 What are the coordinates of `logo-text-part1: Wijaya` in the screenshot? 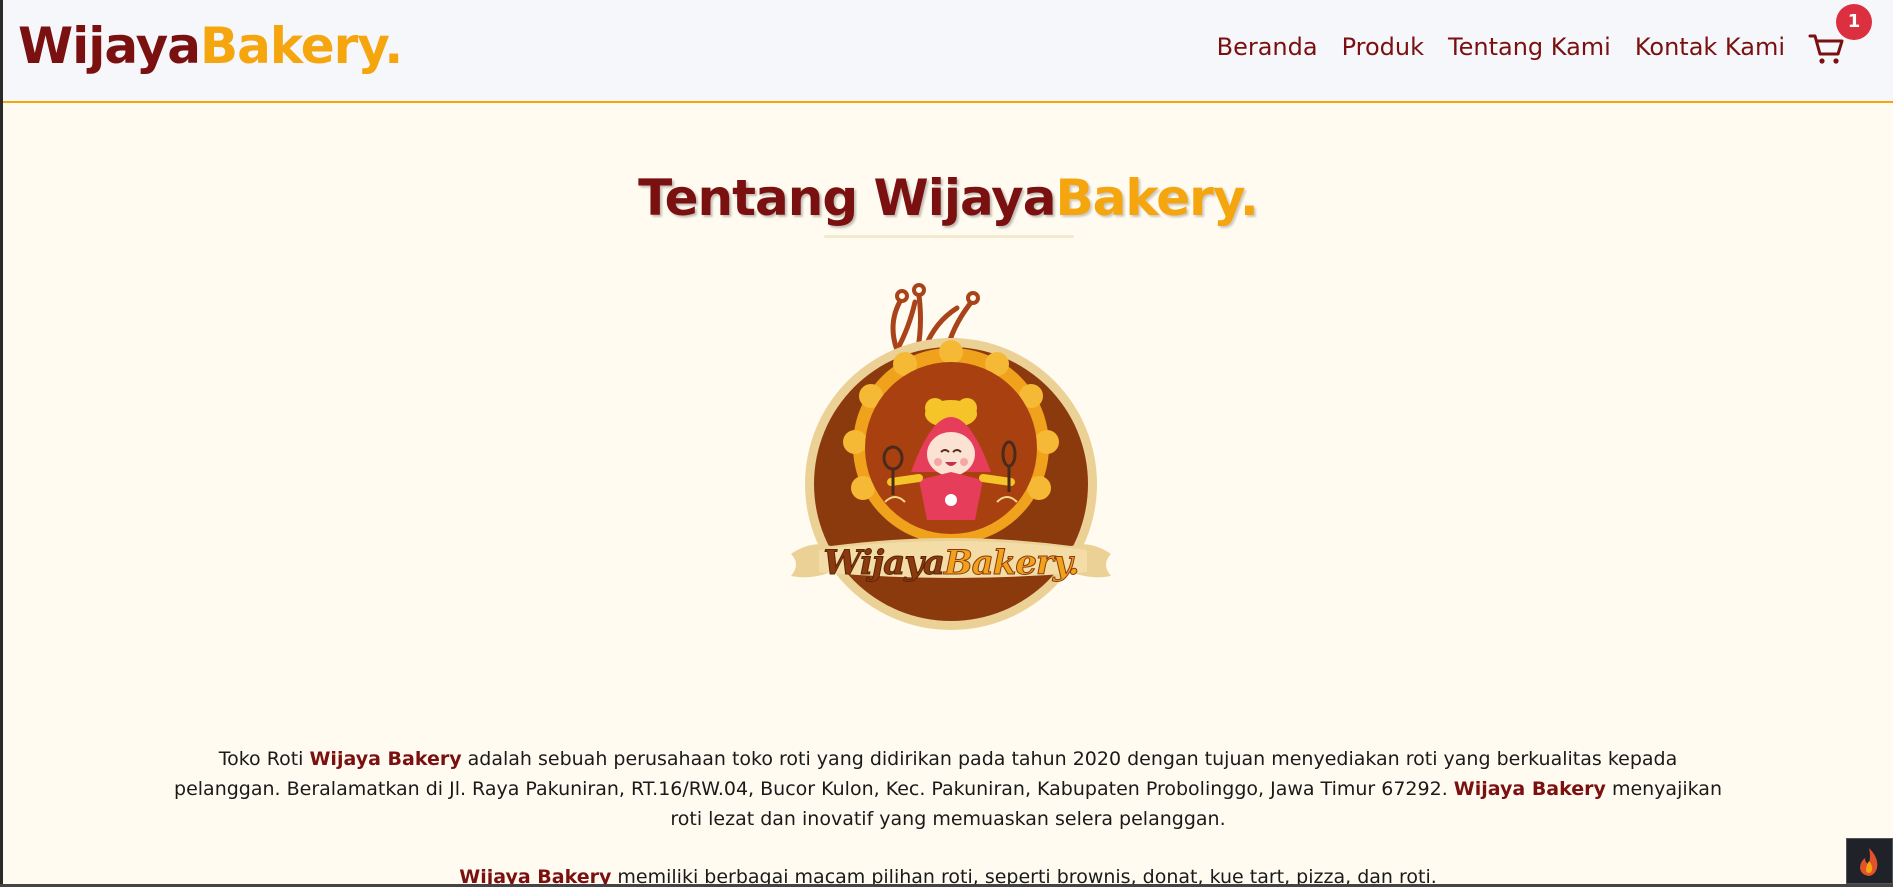 It's located at (883, 563).